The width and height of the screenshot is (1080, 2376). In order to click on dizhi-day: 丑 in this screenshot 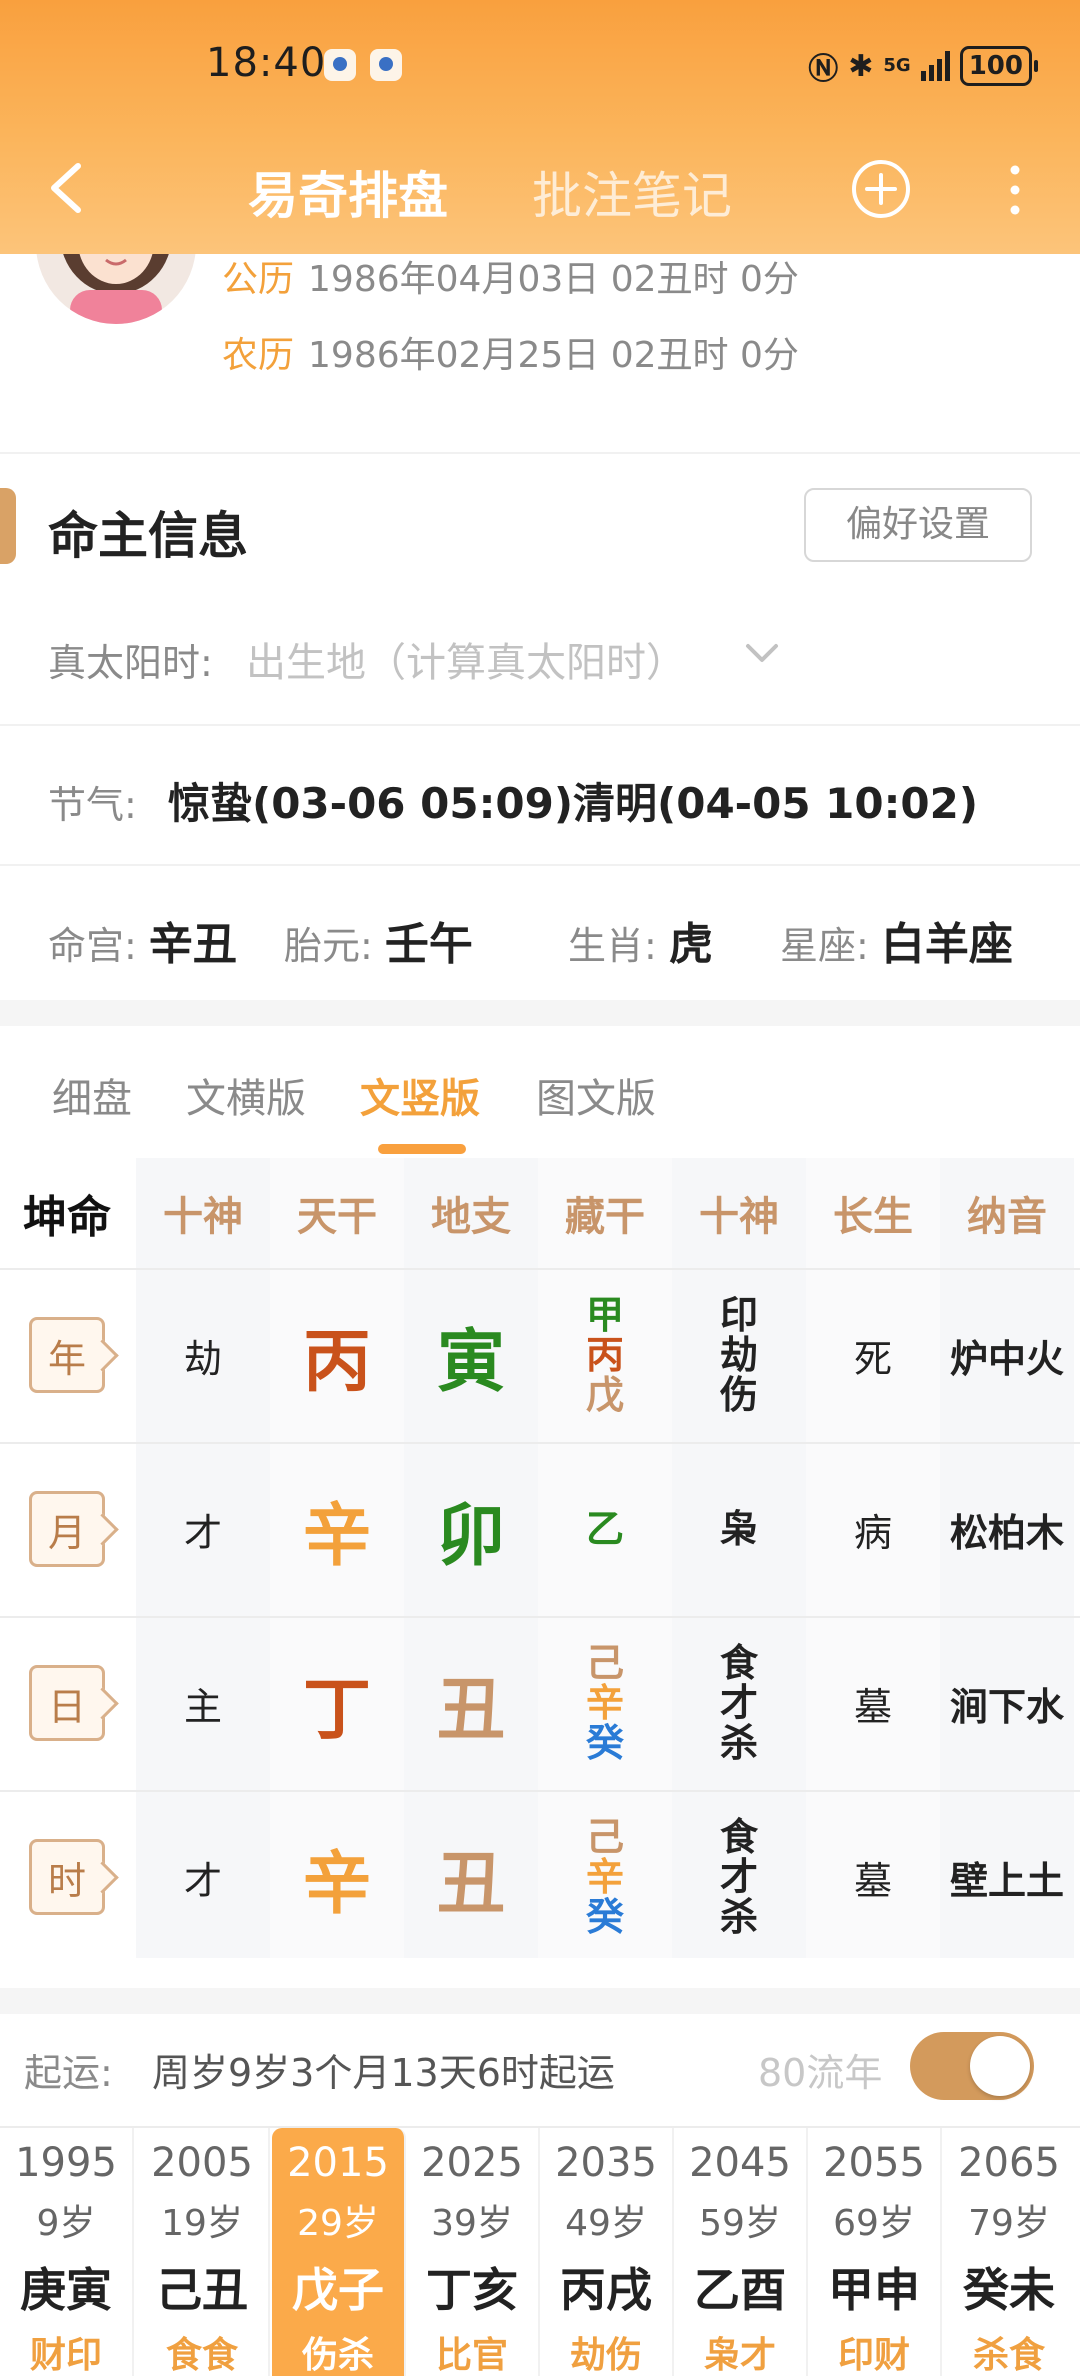, I will do `click(470, 1710)`.